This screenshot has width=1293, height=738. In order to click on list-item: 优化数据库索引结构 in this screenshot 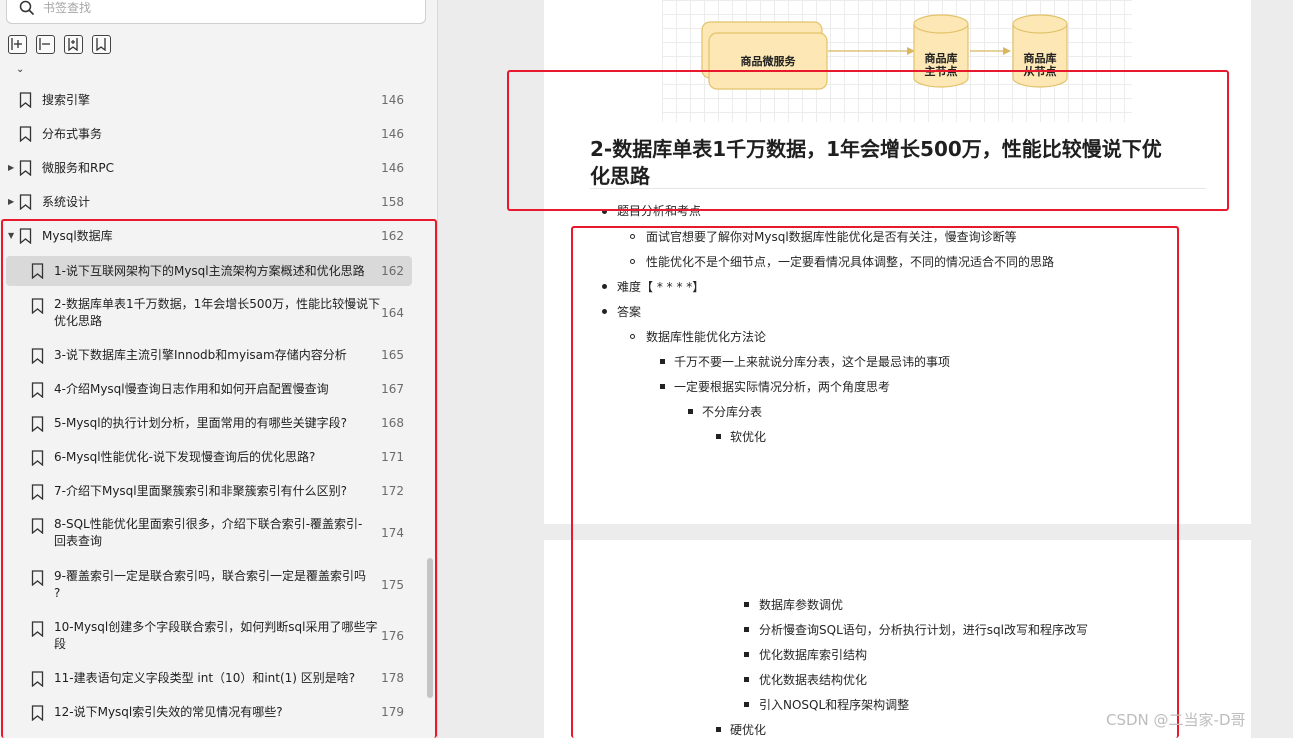, I will do `click(813, 655)`.